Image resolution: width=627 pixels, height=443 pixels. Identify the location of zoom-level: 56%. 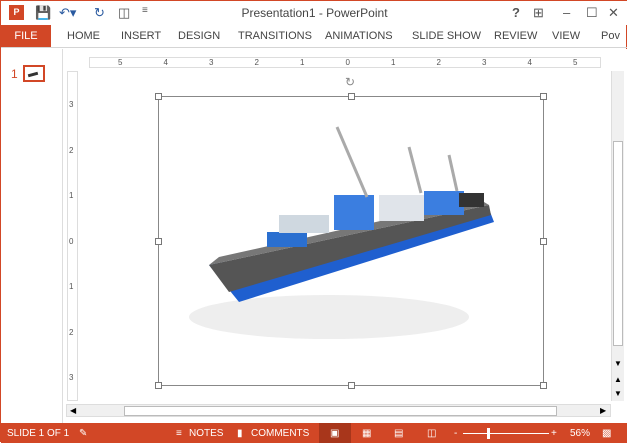
(580, 433).